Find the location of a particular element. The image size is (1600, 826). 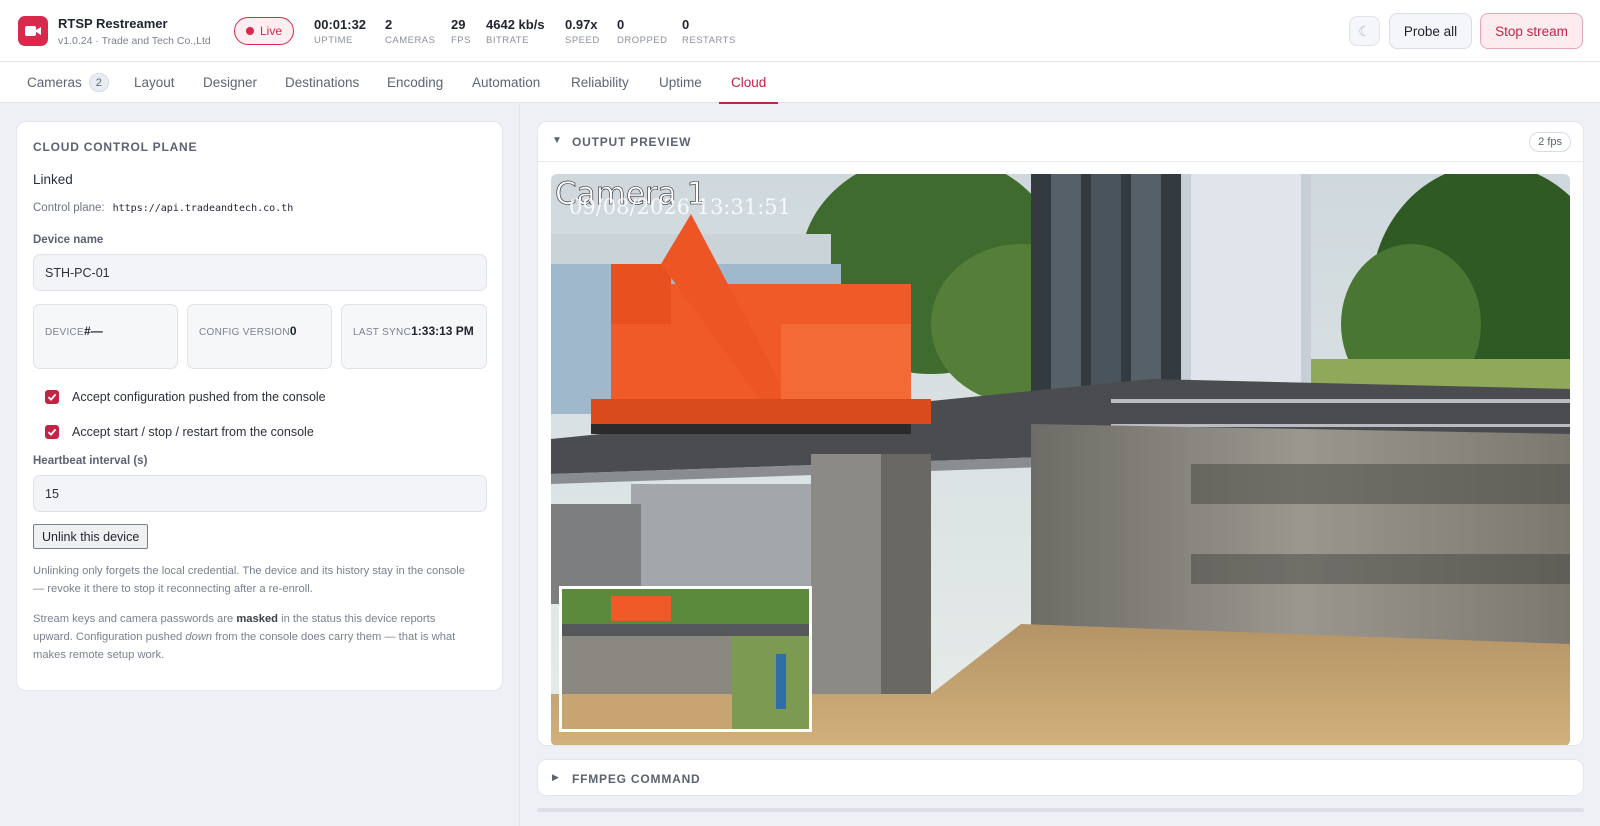

column-divider is located at coordinates (519, 464).